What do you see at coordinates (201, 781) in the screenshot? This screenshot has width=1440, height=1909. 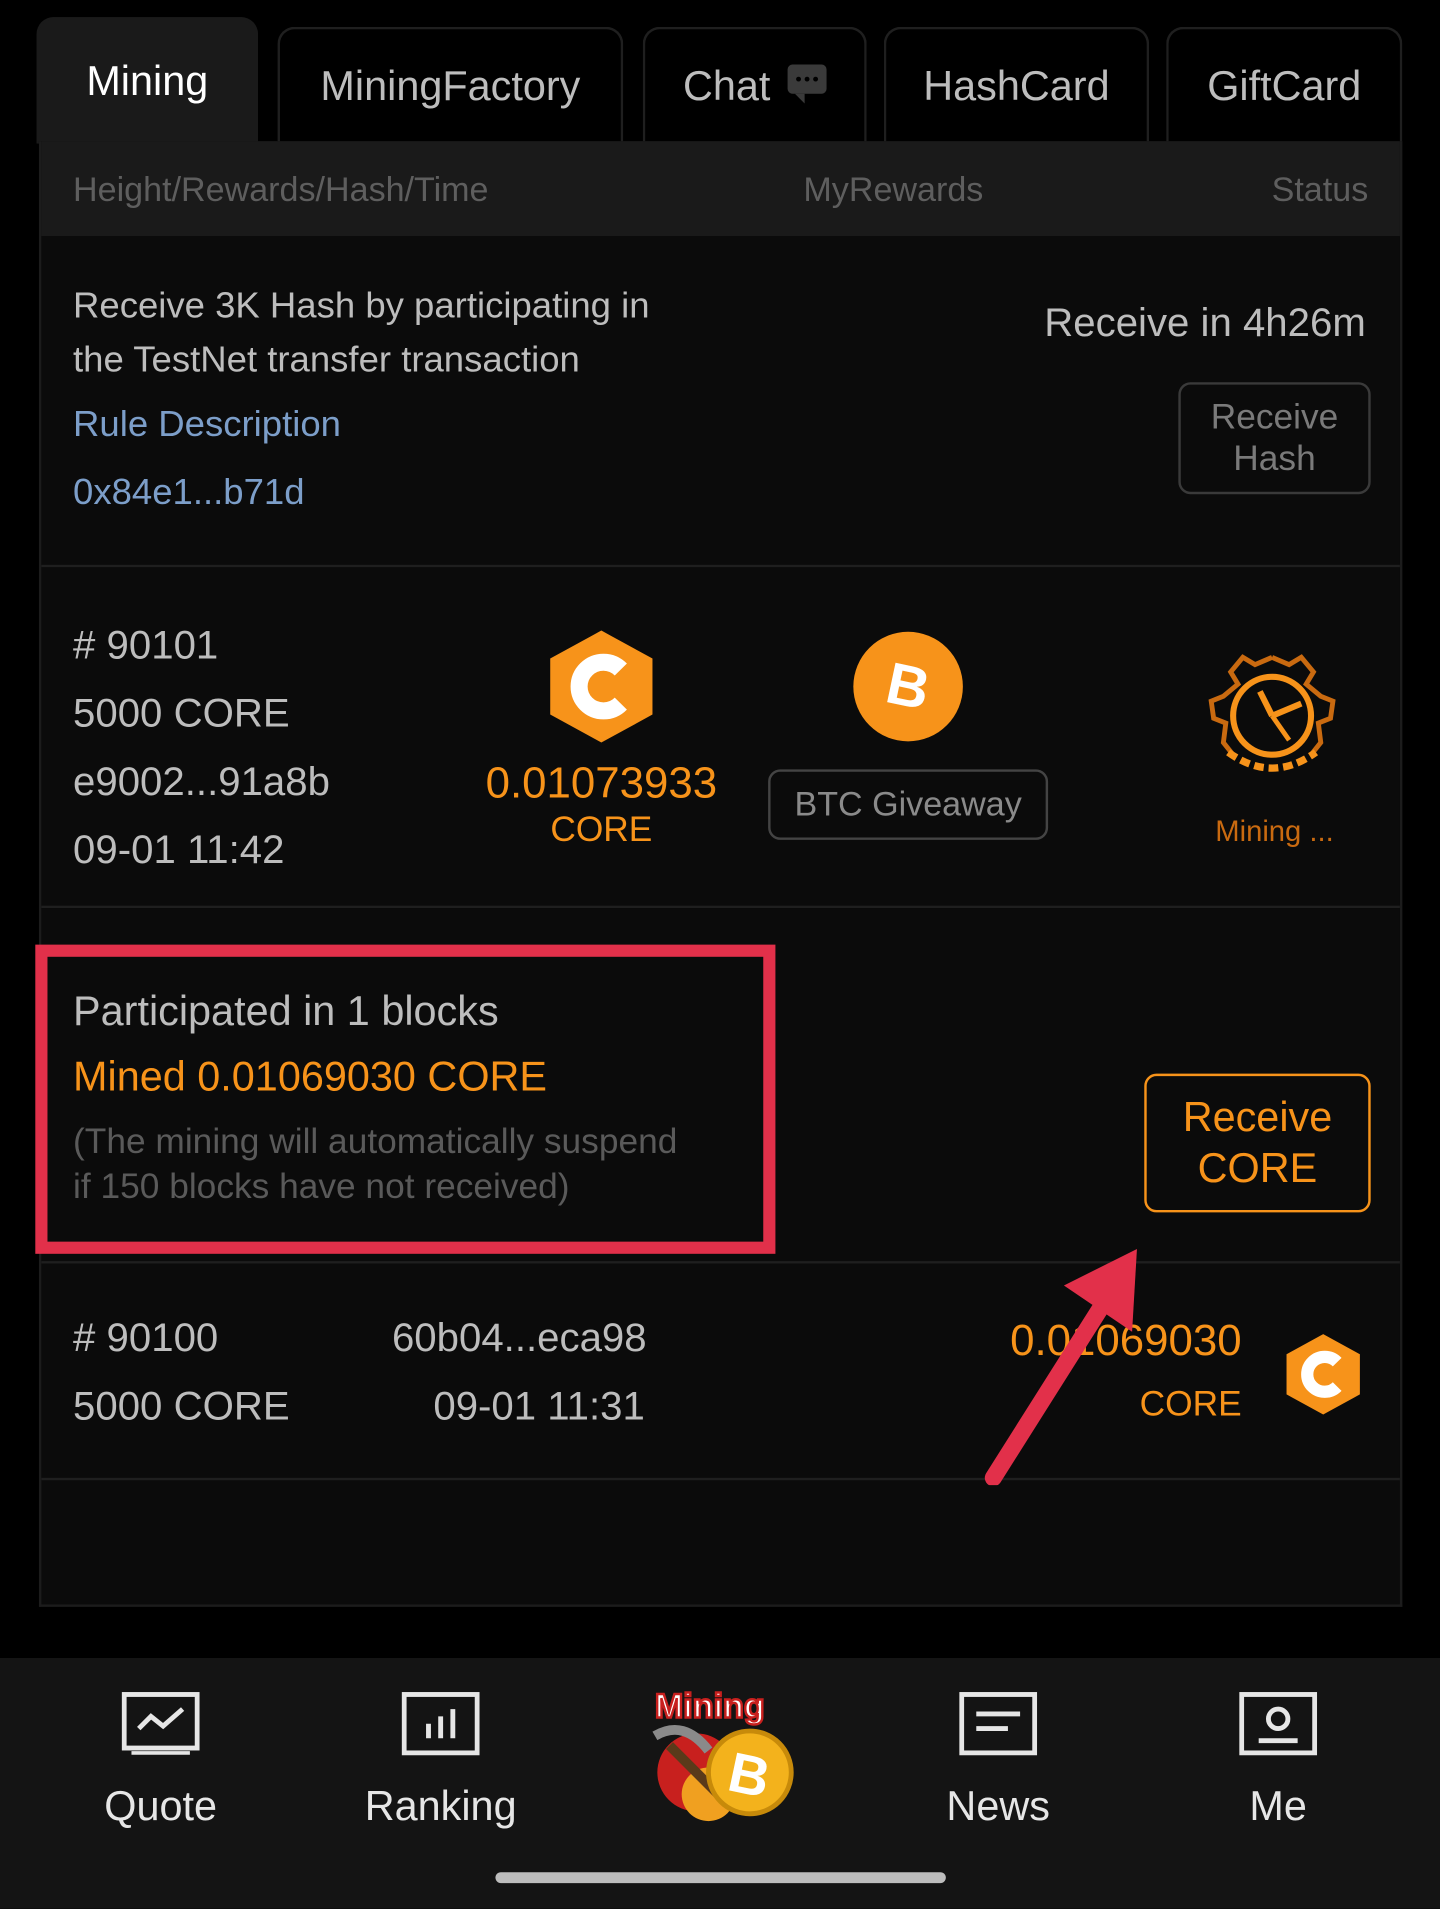 I see `block-hash: e9002...91a8b` at bounding box center [201, 781].